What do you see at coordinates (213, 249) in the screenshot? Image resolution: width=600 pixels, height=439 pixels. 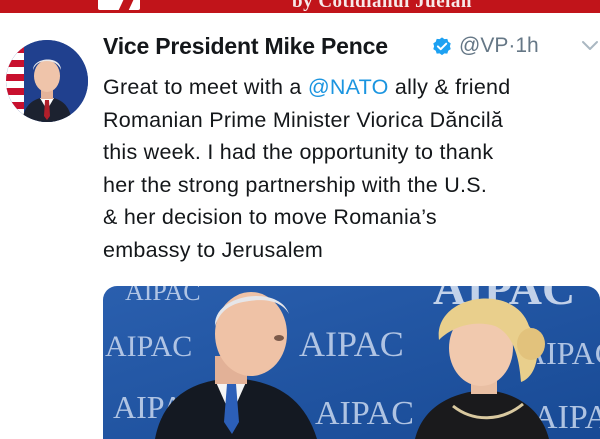 I see `tweet-line: embassy to Jerusalem` at bounding box center [213, 249].